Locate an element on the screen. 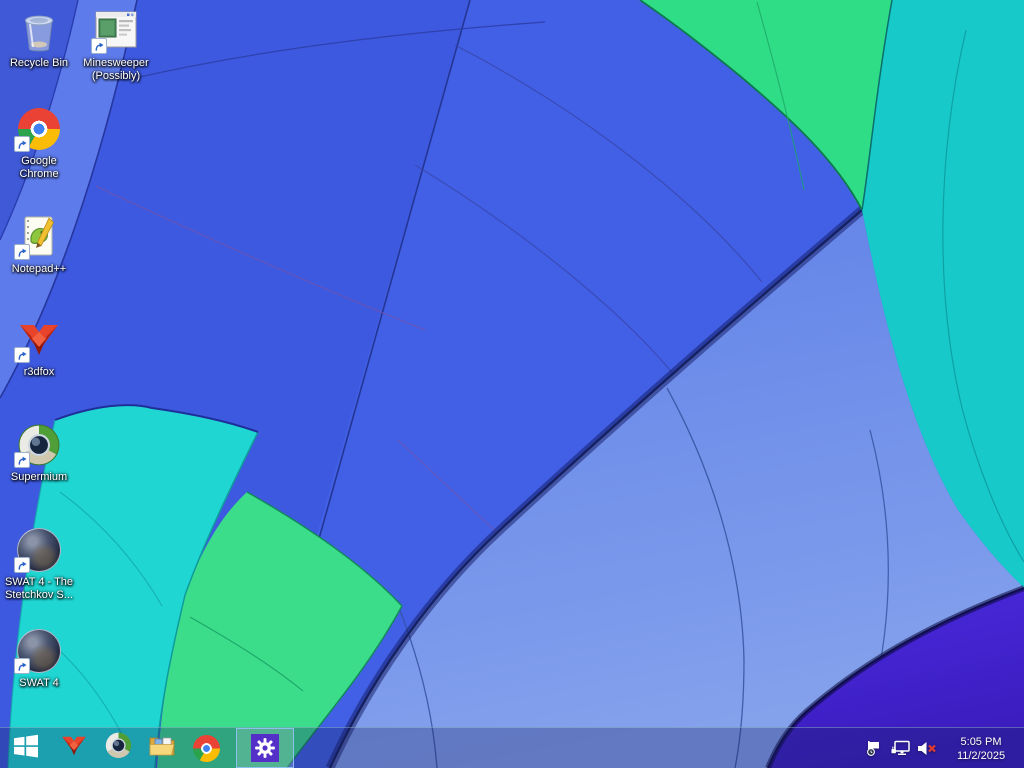 The height and width of the screenshot is (768, 1024). windows-logo-icon is located at coordinates (26, 748).